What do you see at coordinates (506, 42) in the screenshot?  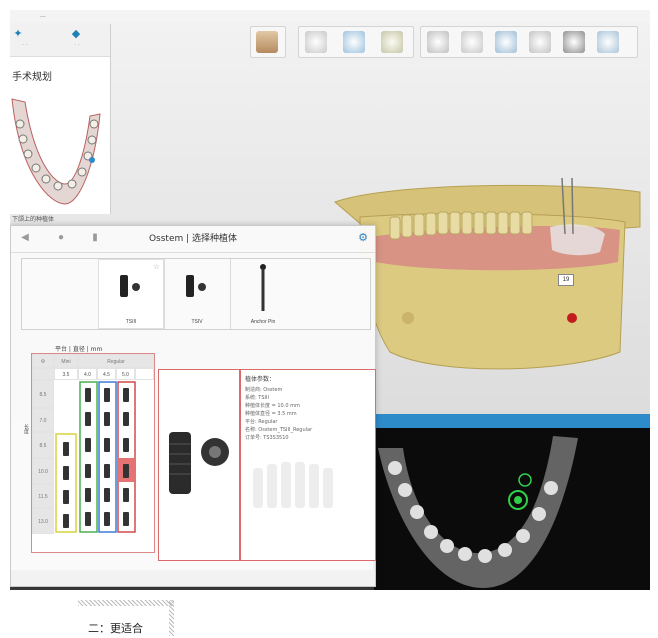 I see `implant-tooth-icon` at bounding box center [506, 42].